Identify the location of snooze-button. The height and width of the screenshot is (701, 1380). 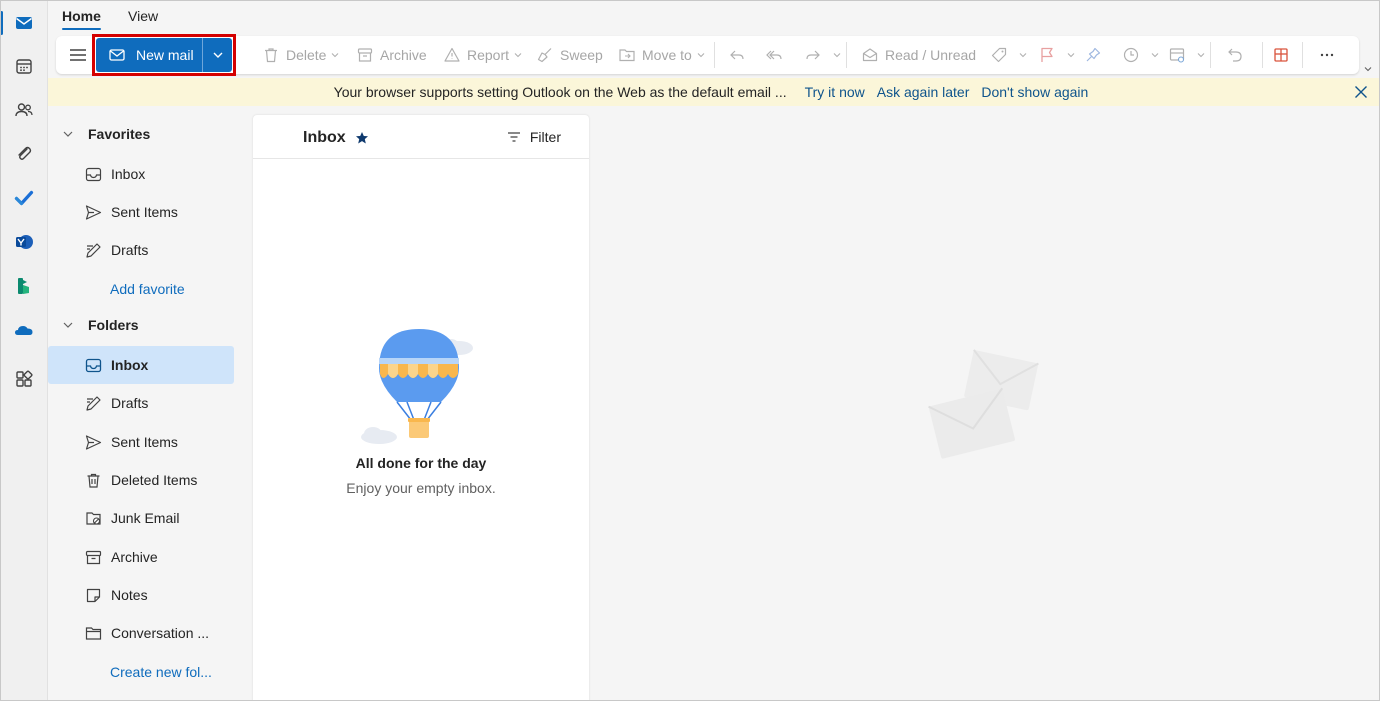
(1141, 55).